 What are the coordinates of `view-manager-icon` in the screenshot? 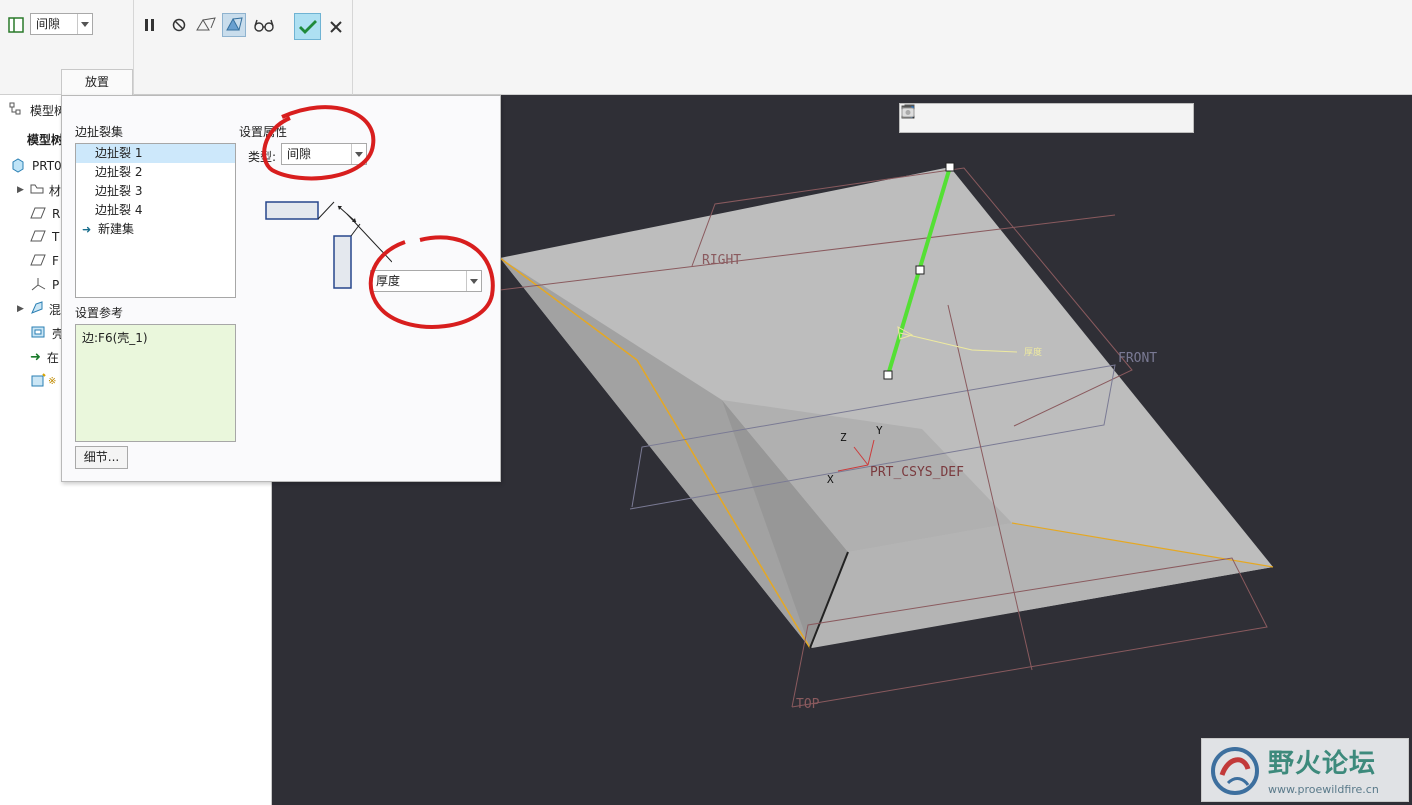 It's located at (992, 117).